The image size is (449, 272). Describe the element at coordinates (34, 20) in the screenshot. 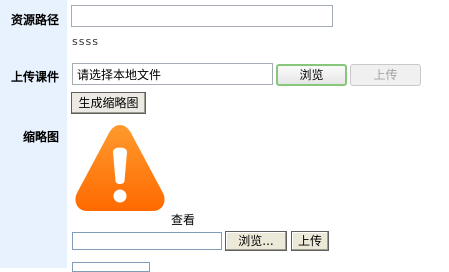

I see `resource-path-label: 资源路径` at that location.